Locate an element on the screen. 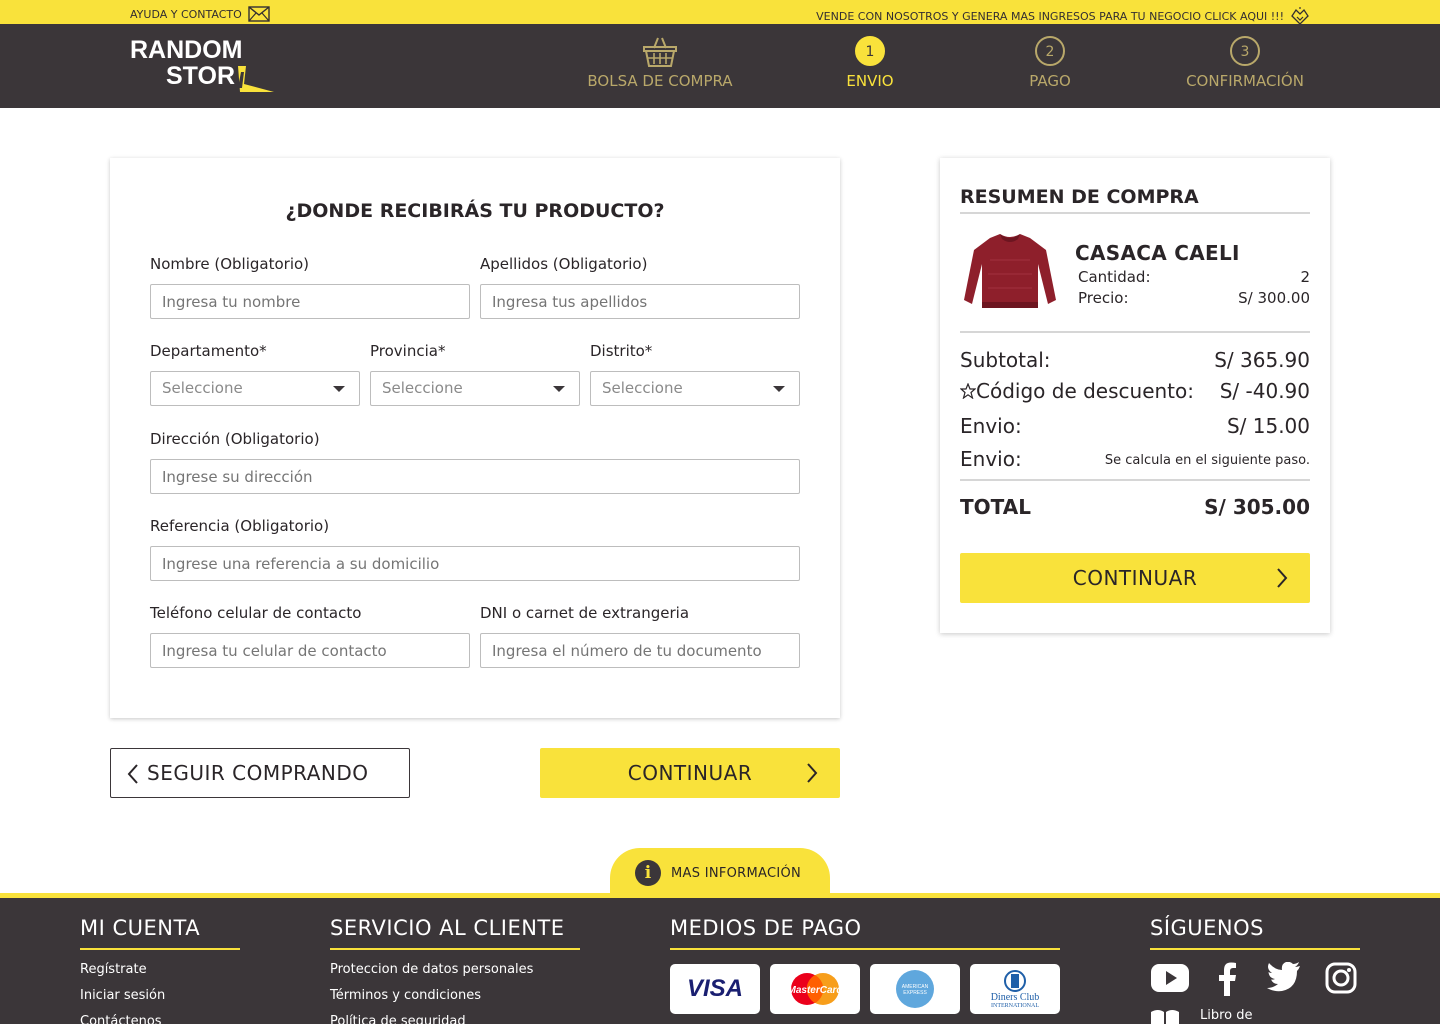  discount-label: Código de descuento: is located at coordinates (1085, 391).